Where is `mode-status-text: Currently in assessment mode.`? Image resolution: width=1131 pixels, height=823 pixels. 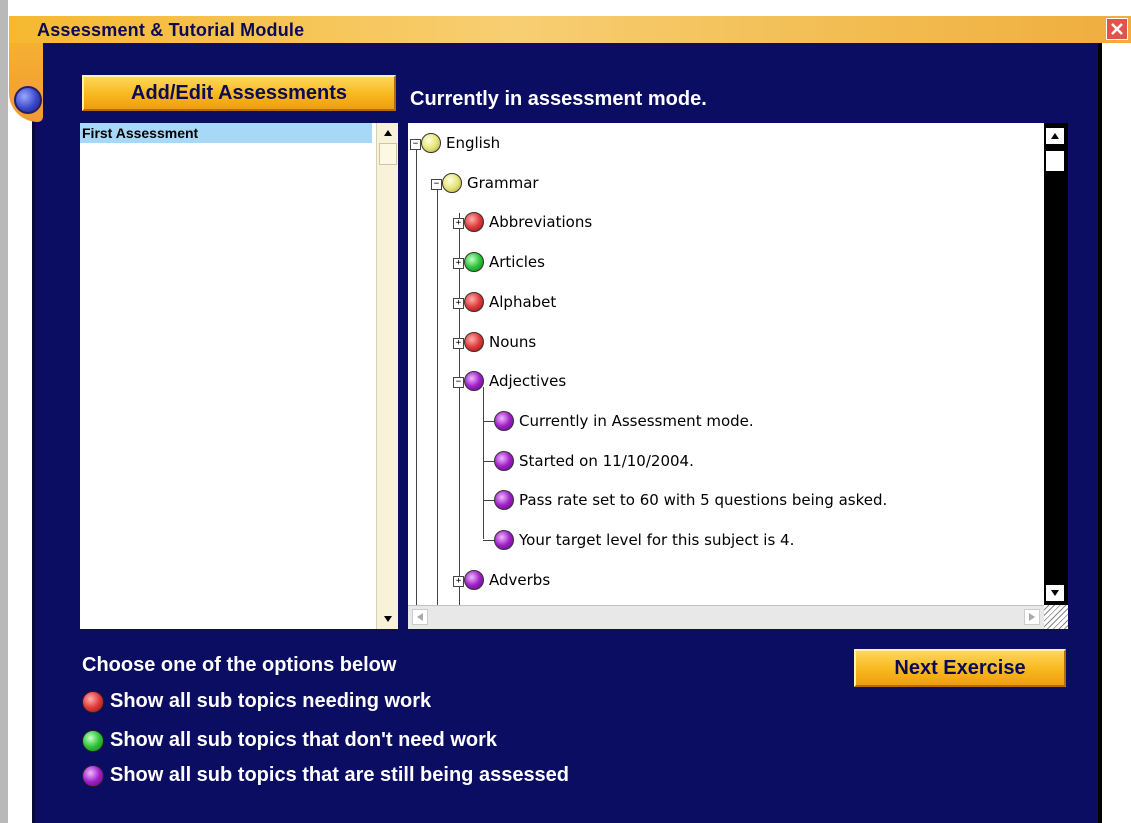
mode-status-text: Currently in assessment mode. is located at coordinates (558, 99).